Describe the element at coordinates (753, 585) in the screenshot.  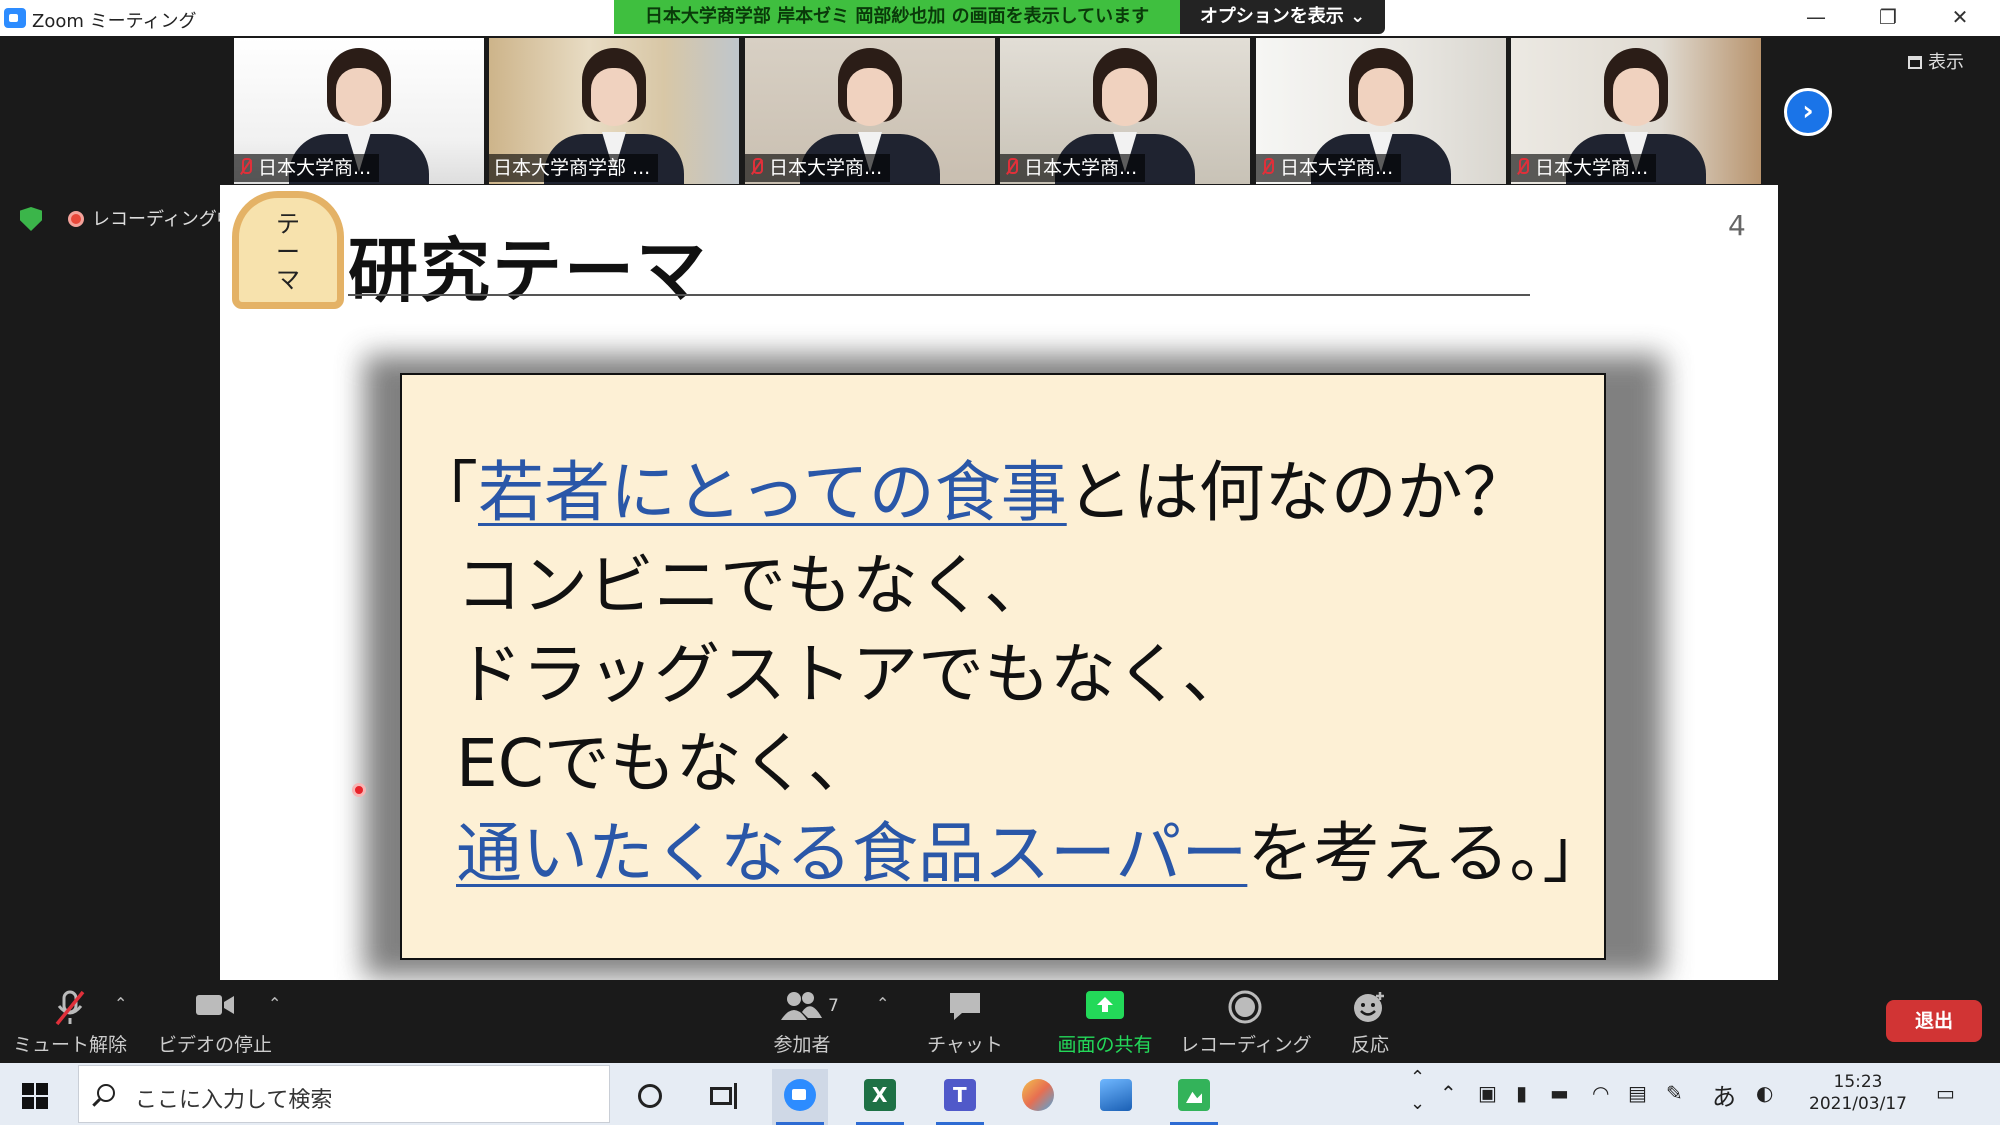
I see `quote-line-2: コンビニでもなく、` at that location.